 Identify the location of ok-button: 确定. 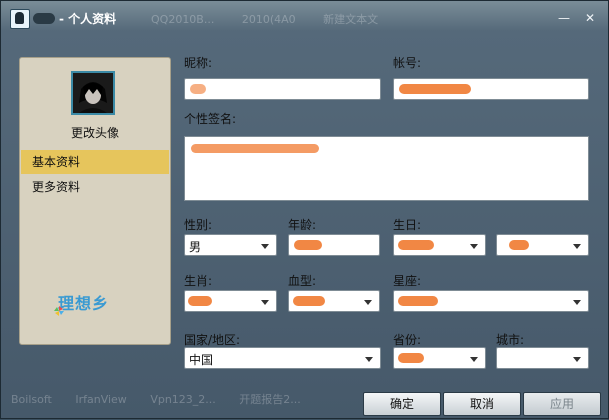
(402, 404).